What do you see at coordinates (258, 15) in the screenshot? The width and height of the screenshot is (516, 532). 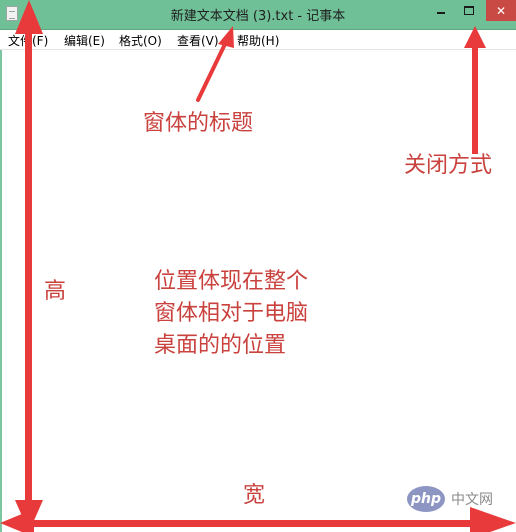 I see `title-bar: 新建文本文档 (3).txt - 记事本 ✕` at bounding box center [258, 15].